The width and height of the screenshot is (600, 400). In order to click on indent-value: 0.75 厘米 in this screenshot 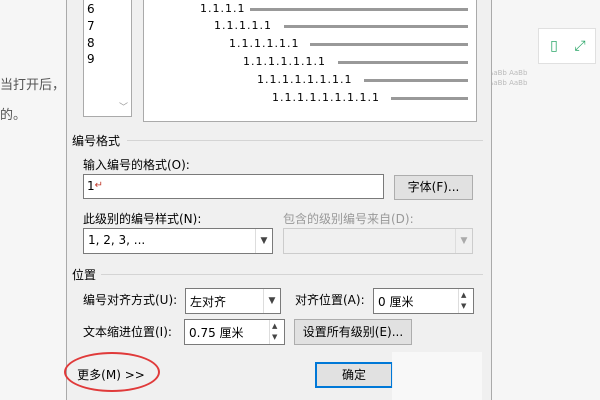, I will do `click(216, 333)`.